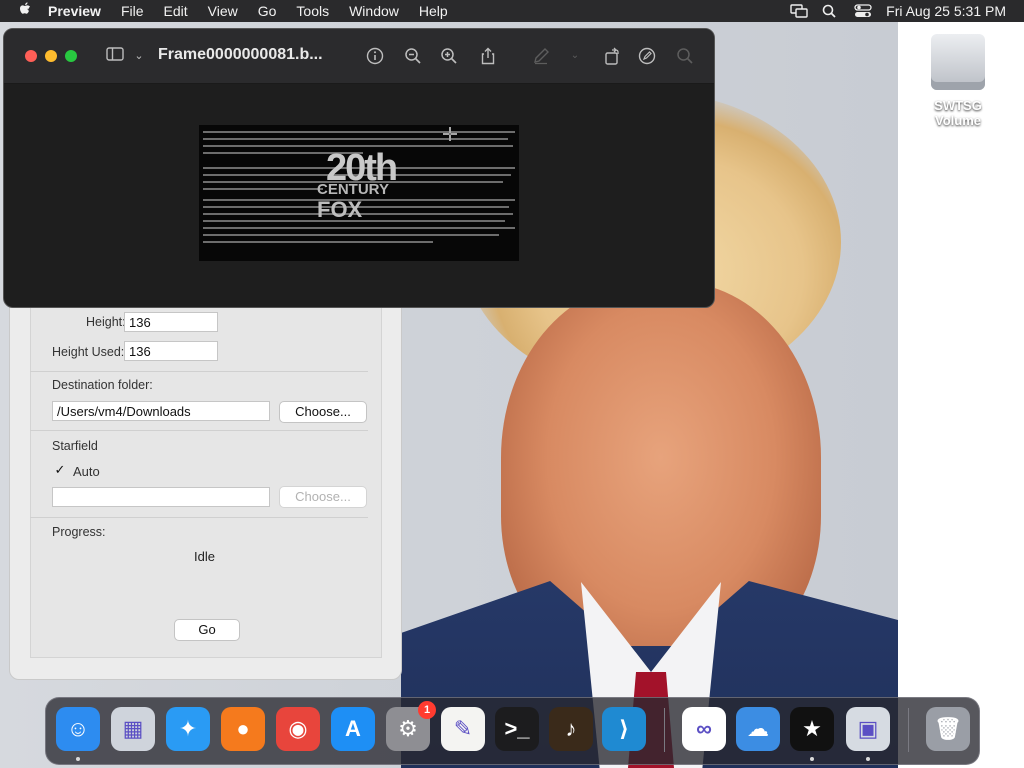 Image resolution: width=1024 pixels, height=768 pixels. I want to click on launchpad-icon: ▦, so click(133, 729).